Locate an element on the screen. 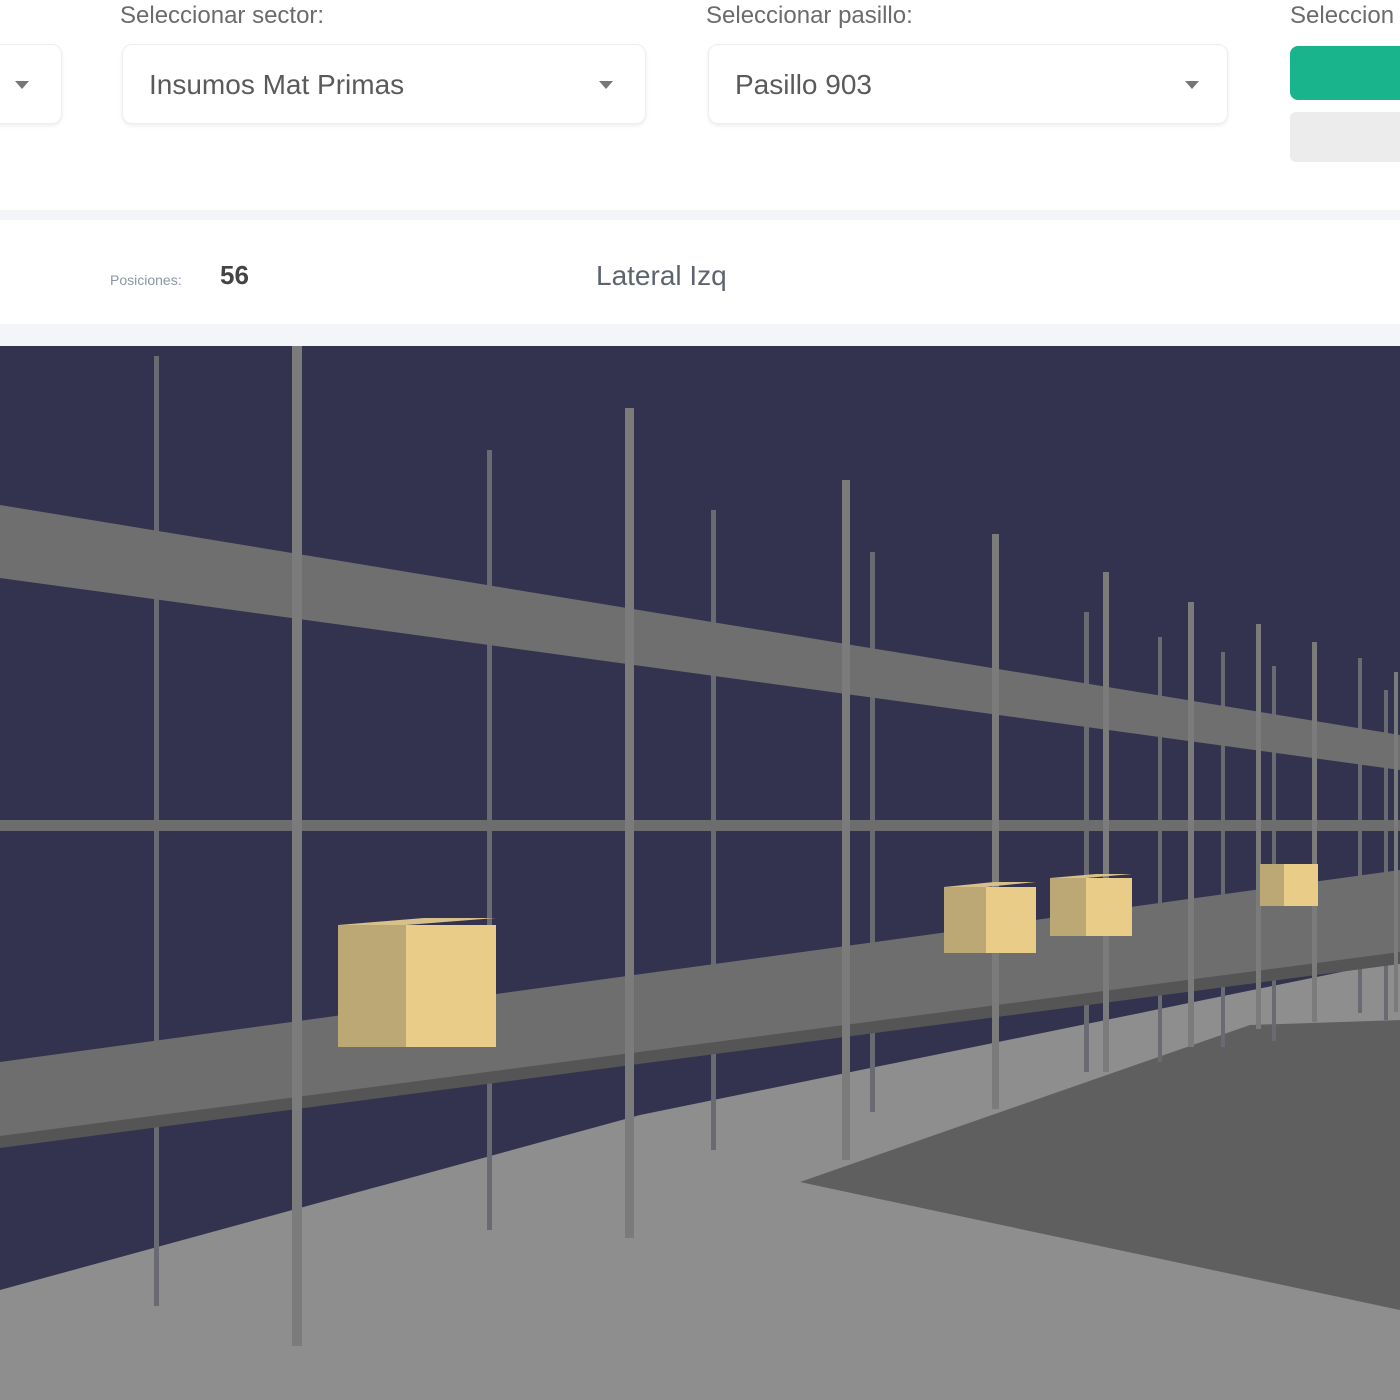 The height and width of the screenshot is (1400, 1400). scene-divider is located at coordinates (700, 335).